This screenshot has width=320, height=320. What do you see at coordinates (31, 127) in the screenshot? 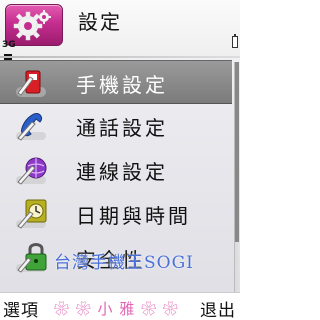
I see `call-settings-icon` at bounding box center [31, 127].